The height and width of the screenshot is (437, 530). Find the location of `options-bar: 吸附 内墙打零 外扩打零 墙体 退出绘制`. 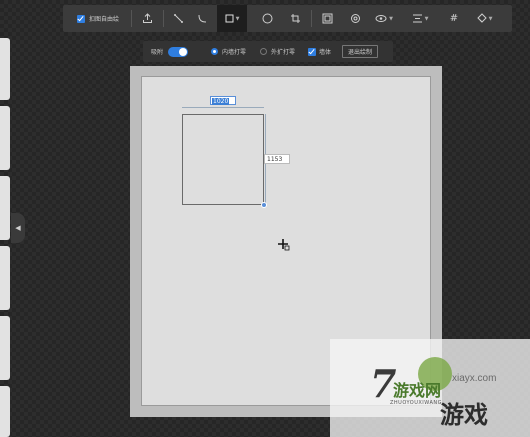

options-bar: 吸附 内墙打零 外扩打零 墙体 退出绘制 is located at coordinates (268, 51).